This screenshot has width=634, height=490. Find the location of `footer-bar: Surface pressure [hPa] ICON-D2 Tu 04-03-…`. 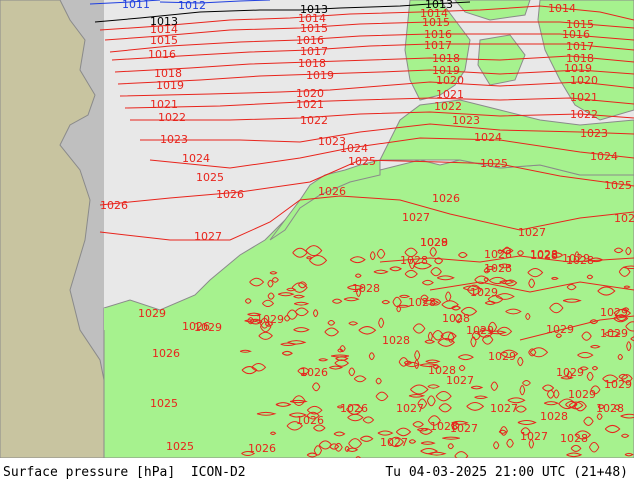

footer-bar: Surface pressure [hPa] ICON-D2 Tu 04-03-… is located at coordinates (317, 474).